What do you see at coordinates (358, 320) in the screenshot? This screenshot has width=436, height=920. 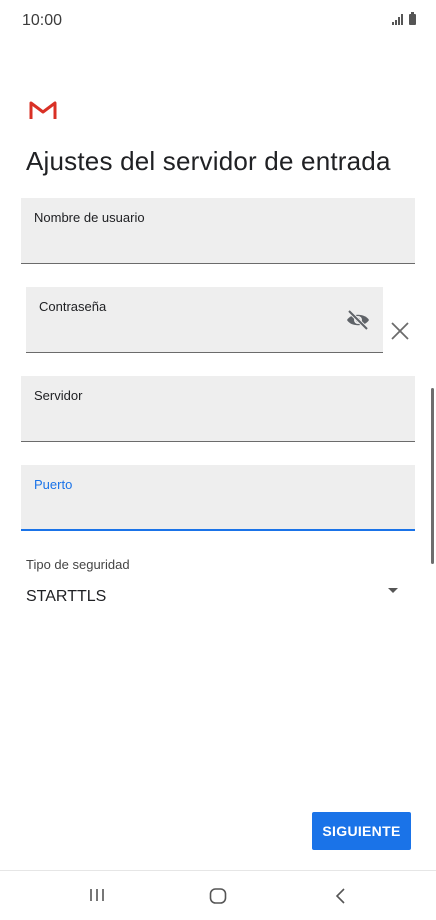 I see `eye-off-icon` at bounding box center [358, 320].